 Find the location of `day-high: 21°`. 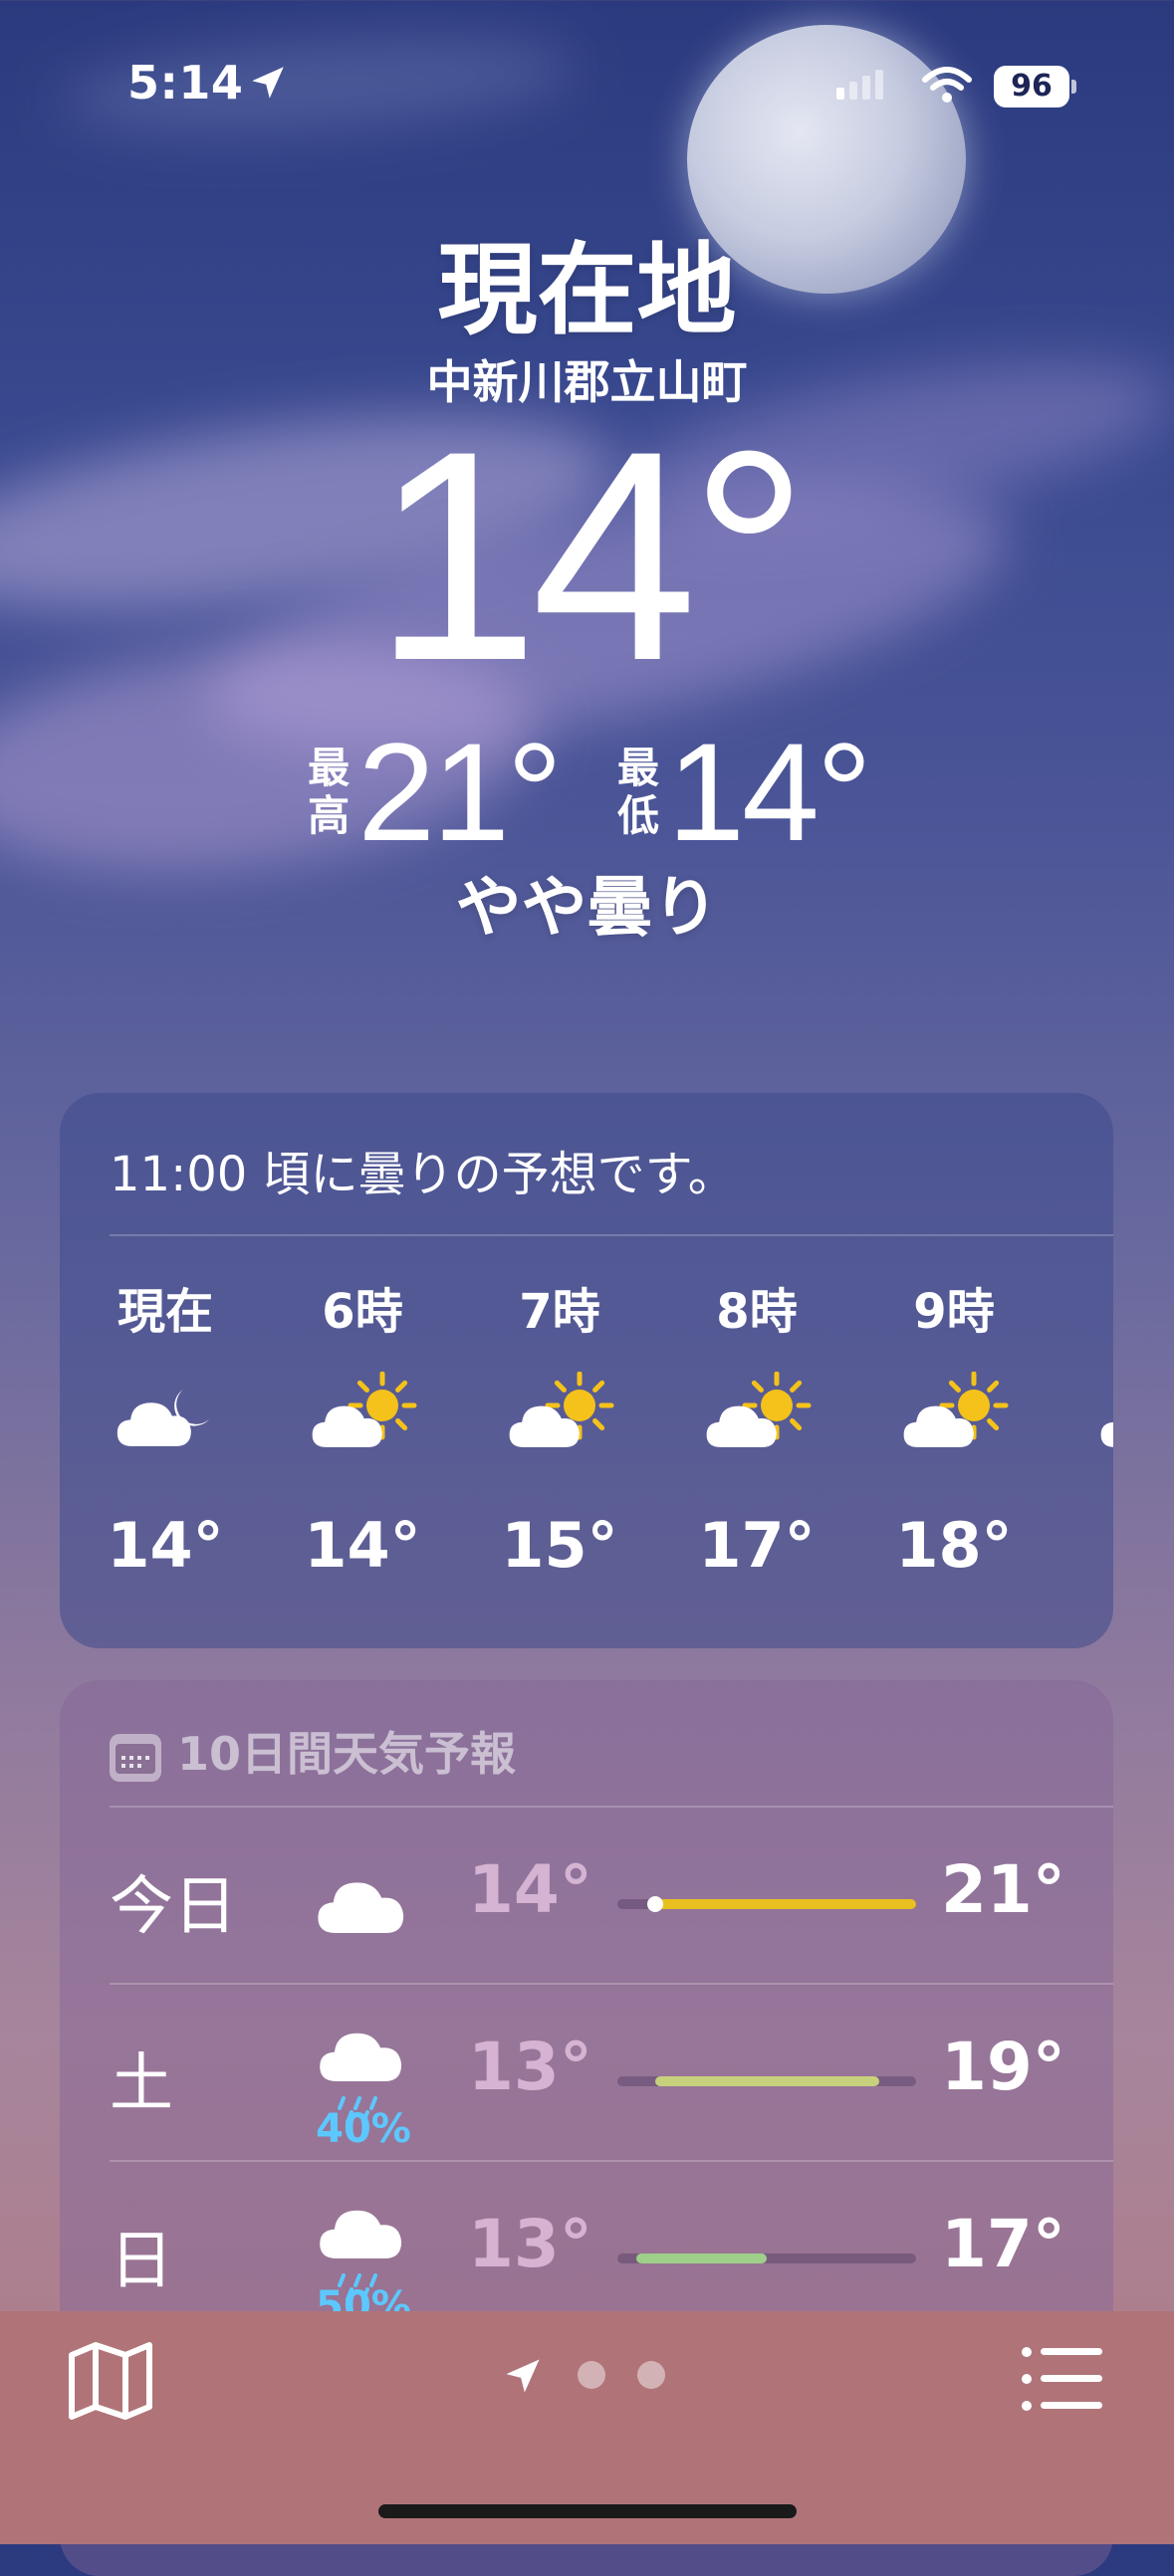

day-high: 21° is located at coordinates (1003, 1889).